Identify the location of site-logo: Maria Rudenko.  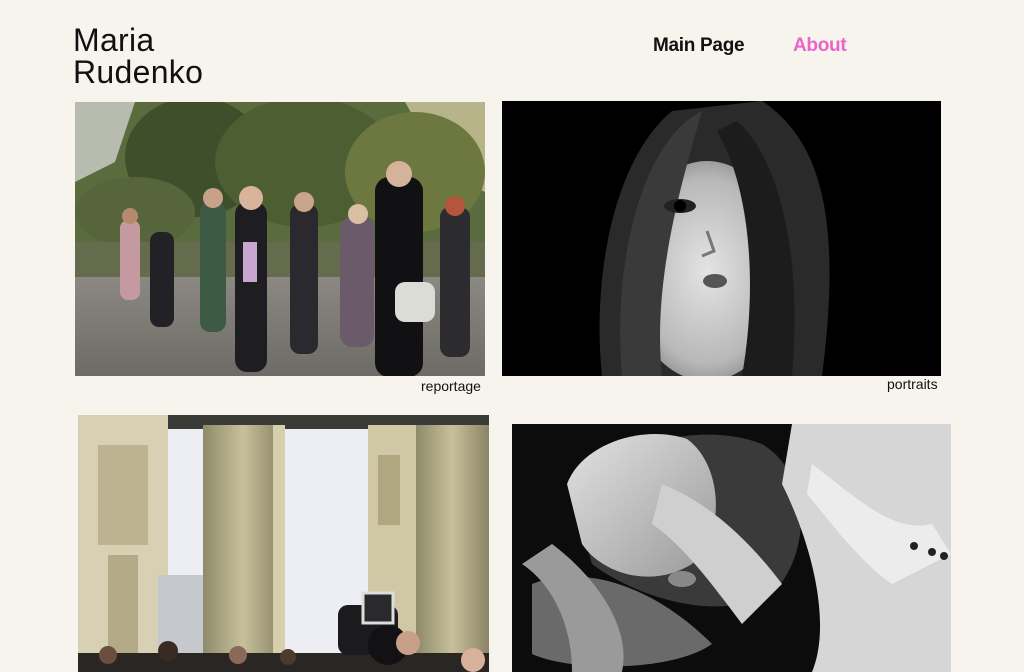
(138, 56).